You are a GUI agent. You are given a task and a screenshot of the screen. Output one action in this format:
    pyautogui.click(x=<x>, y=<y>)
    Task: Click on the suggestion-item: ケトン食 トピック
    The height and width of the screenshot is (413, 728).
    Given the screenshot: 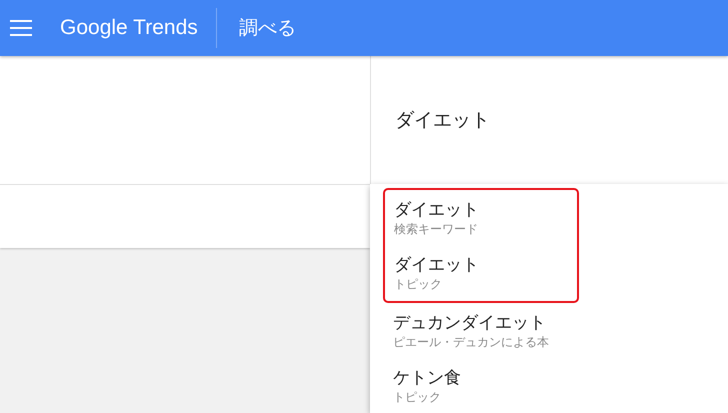 What is the action you would take?
    pyautogui.click(x=555, y=385)
    